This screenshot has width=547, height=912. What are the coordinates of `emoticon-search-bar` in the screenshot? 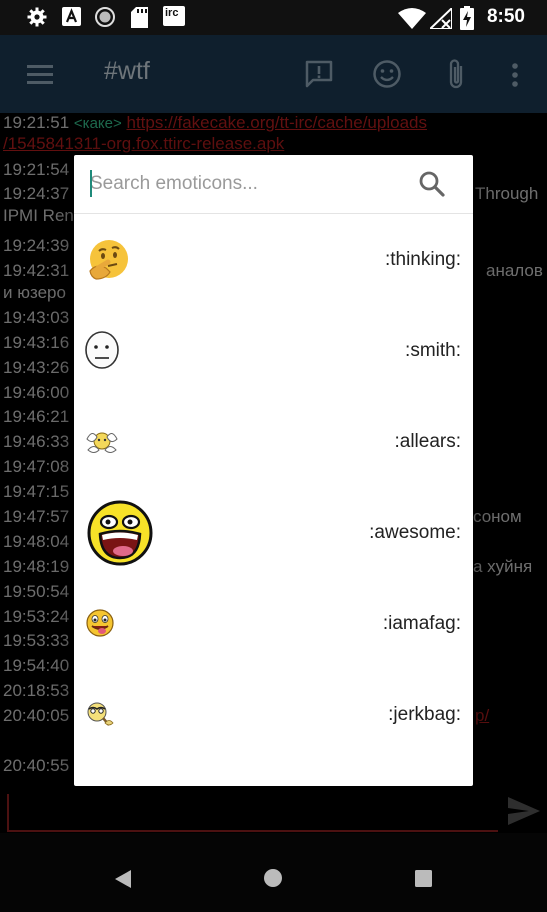 It's located at (273, 184).